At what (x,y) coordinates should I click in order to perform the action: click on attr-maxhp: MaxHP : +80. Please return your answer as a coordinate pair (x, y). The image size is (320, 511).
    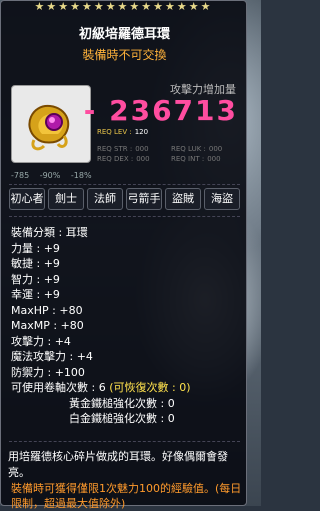
    Looking at the image, I should click on (126, 311).